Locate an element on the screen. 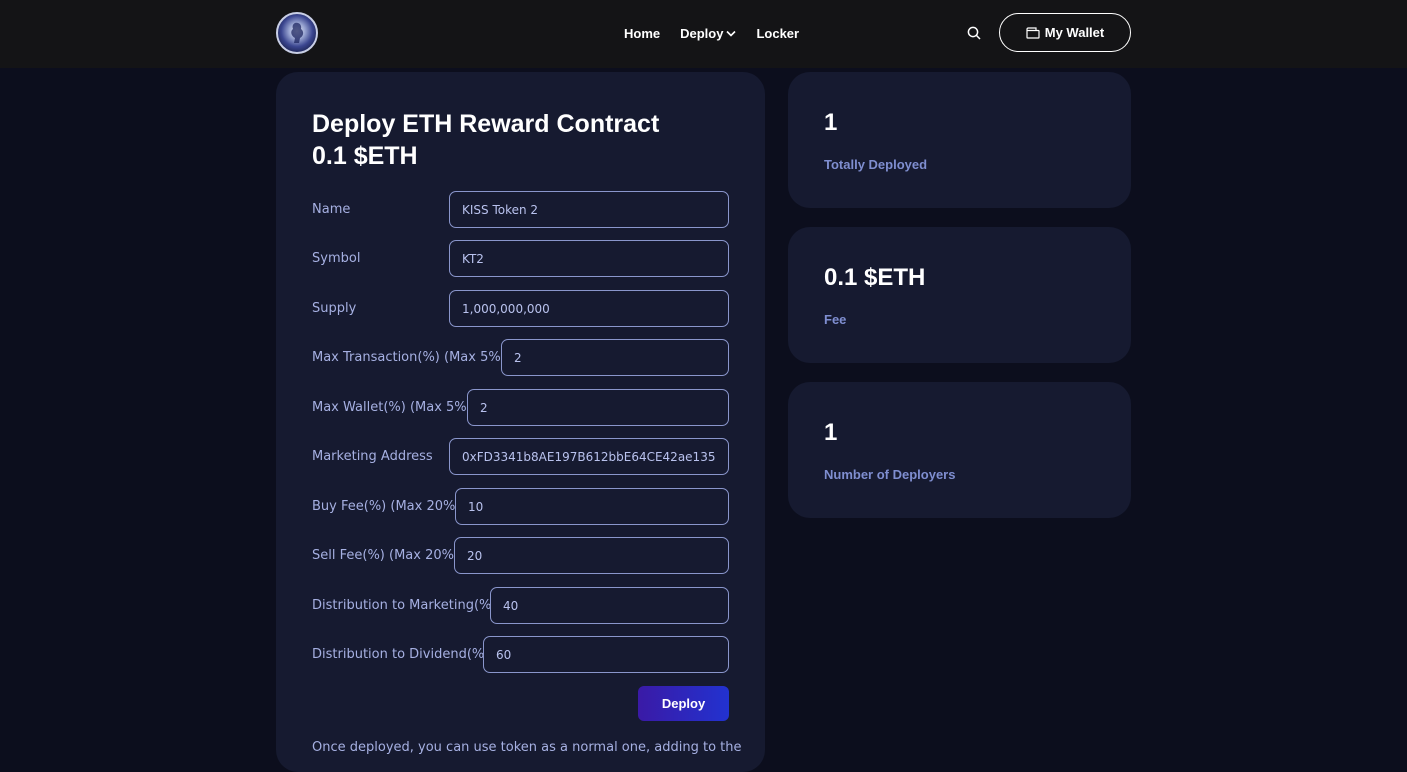 The width and height of the screenshot is (1407, 772). buy-fee-label: Buy Fee(%) (Max 20%) is located at coordinates (386, 506).